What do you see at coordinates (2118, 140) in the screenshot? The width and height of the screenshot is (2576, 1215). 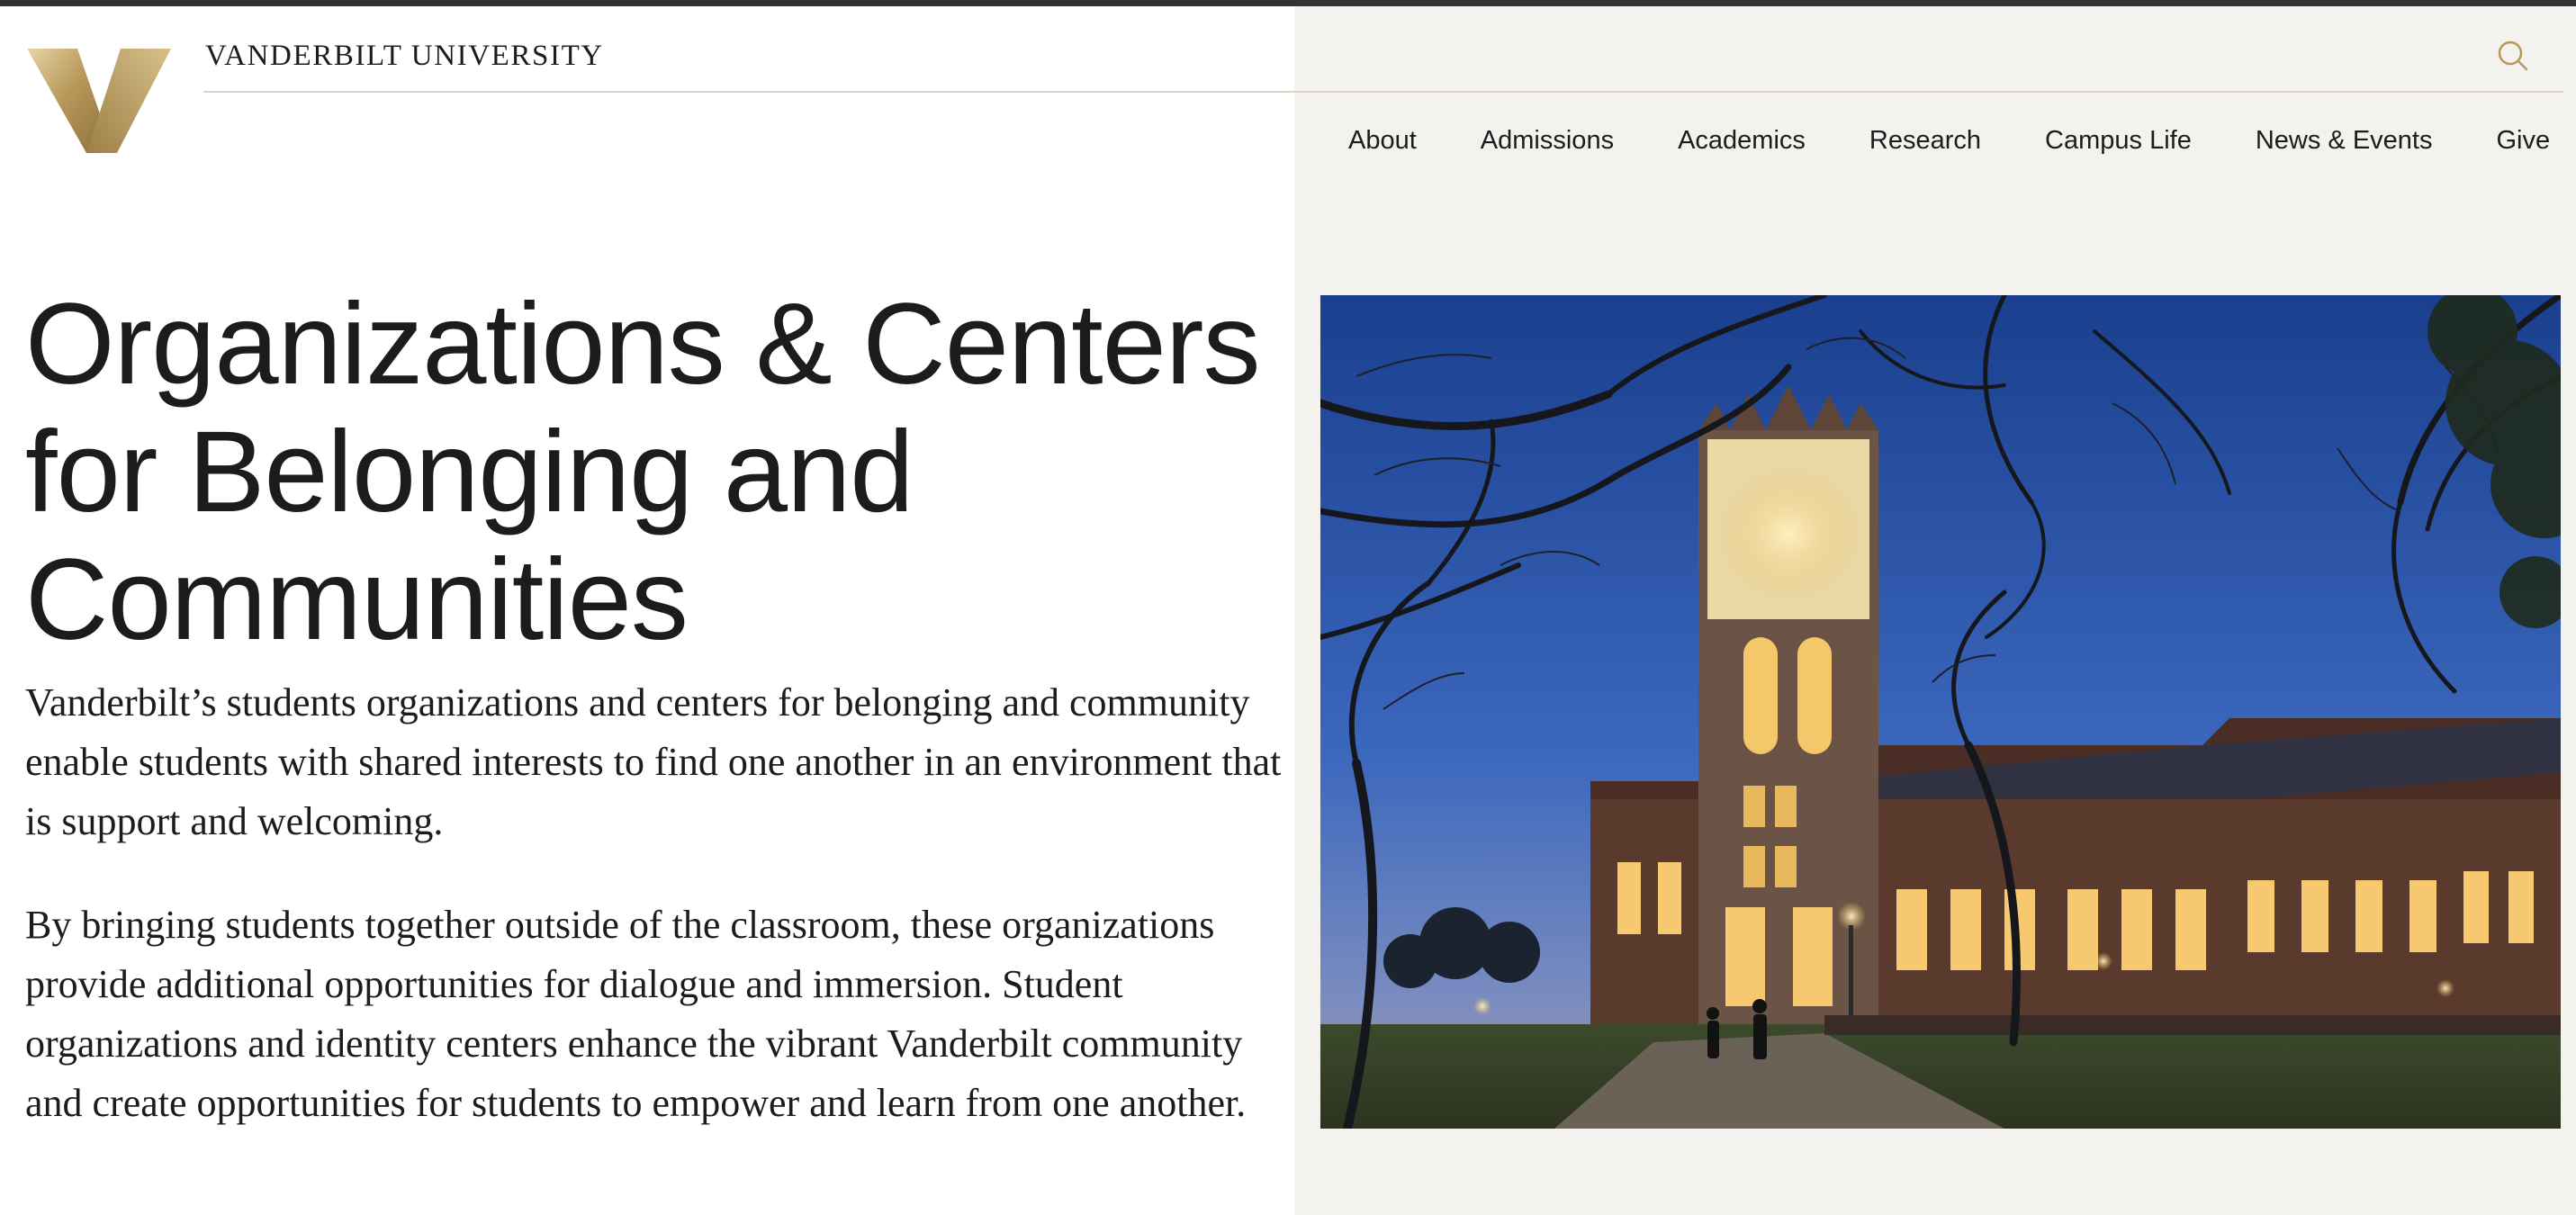 I see `nav-item-campus-life: Campus Life` at bounding box center [2118, 140].